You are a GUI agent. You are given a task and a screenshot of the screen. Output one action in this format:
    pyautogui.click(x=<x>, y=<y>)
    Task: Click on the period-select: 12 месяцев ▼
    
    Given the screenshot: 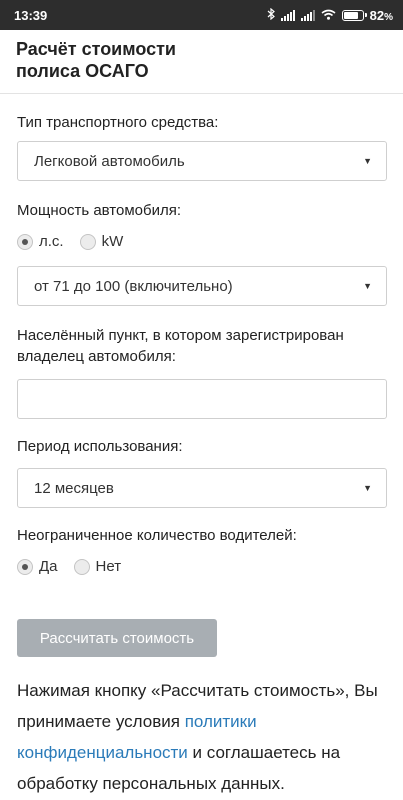 What is the action you would take?
    pyautogui.click(x=202, y=488)
    